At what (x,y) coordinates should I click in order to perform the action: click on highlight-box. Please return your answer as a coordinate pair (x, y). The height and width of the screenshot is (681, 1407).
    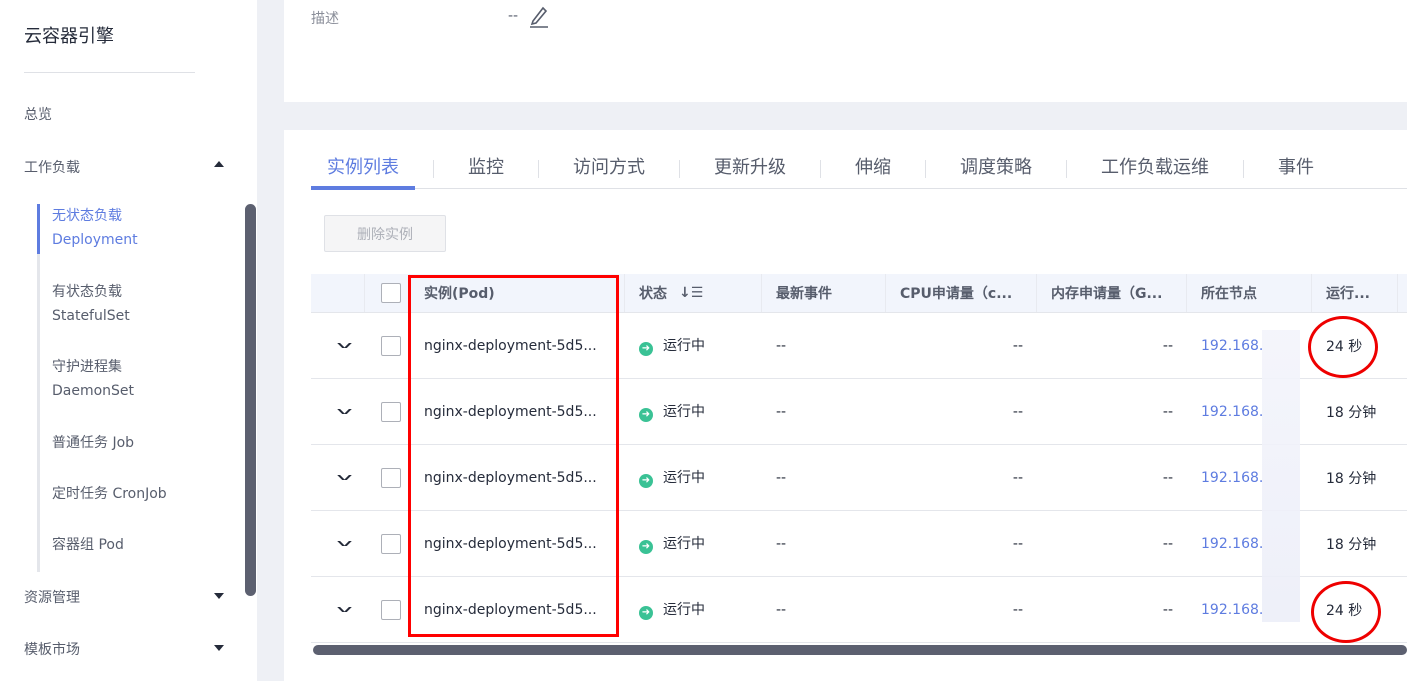
    Looking at the image, I should click on (513, 456).